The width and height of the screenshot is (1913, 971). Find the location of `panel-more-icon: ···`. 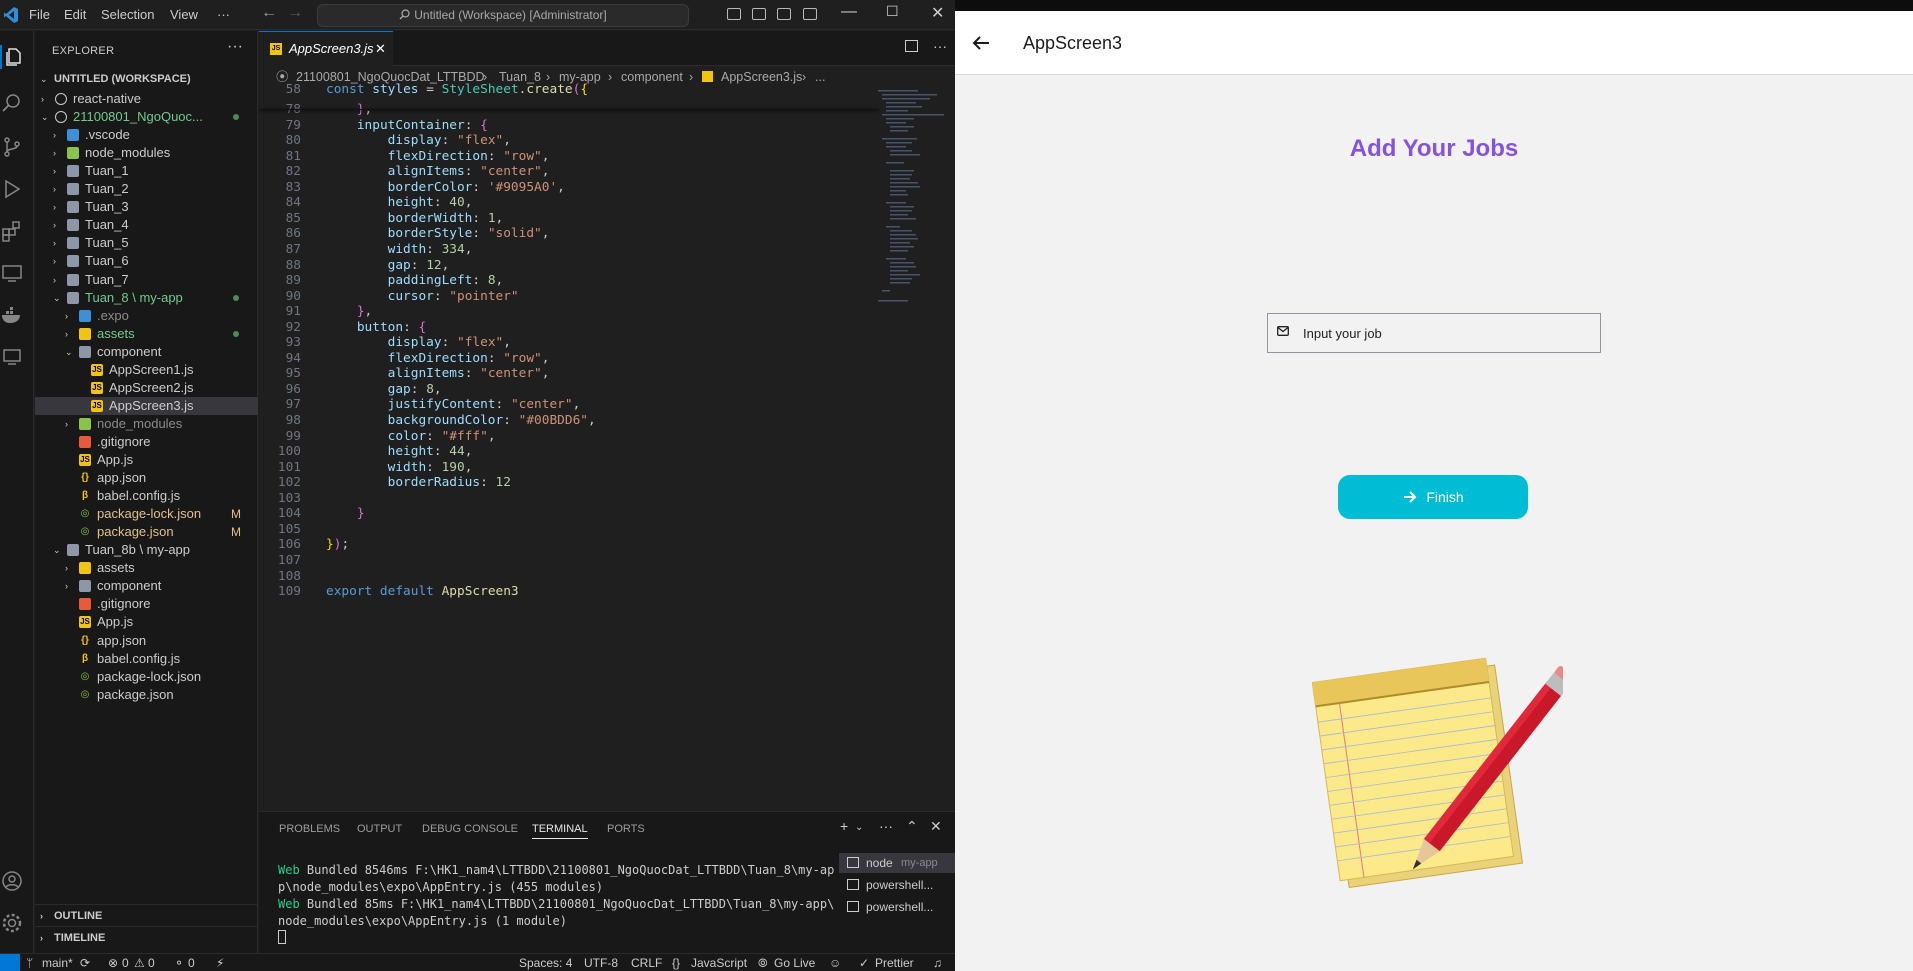

panel-more-icon: ··· is located at coordinates (886, 826).